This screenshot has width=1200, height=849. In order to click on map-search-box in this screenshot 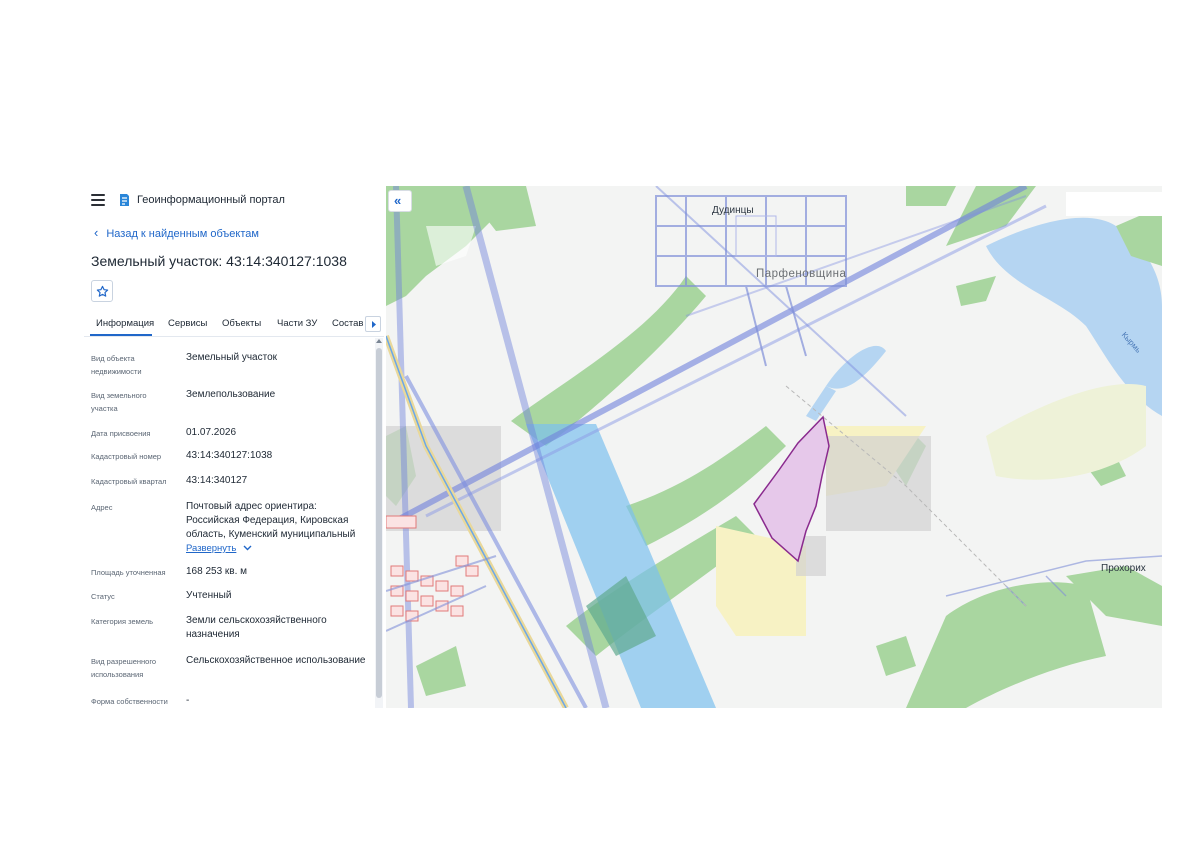, I will do `click(1114, 204)`.